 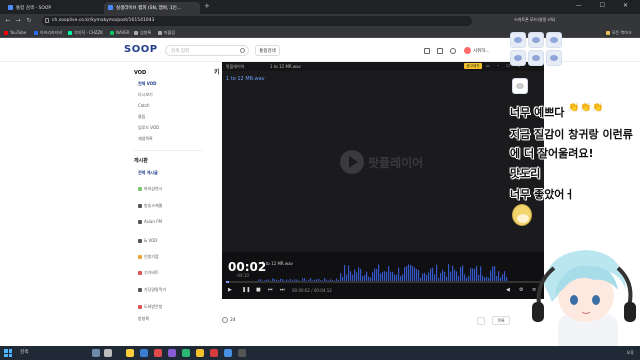 I want to click on message-icon, so click(x=440, y=51).